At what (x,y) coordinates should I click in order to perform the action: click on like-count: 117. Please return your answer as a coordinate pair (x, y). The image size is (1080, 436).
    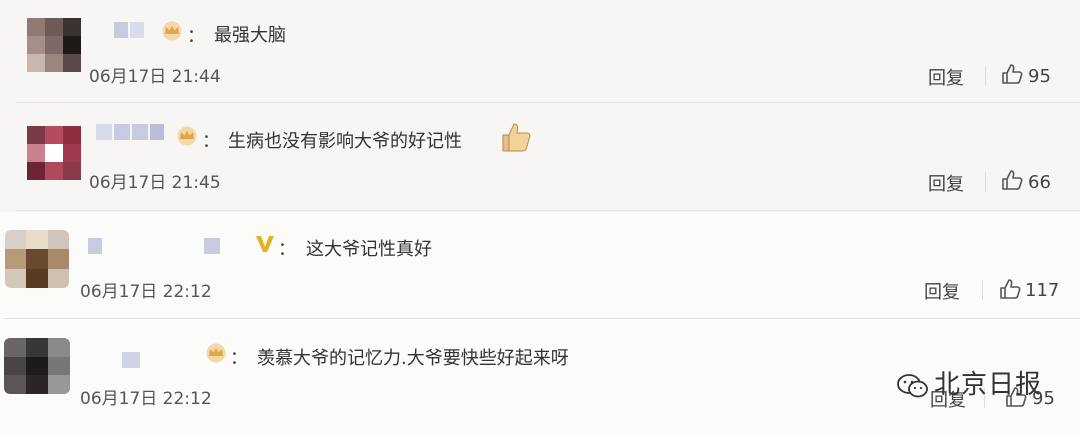
    Looking at the image, I should click on (1042, 290).